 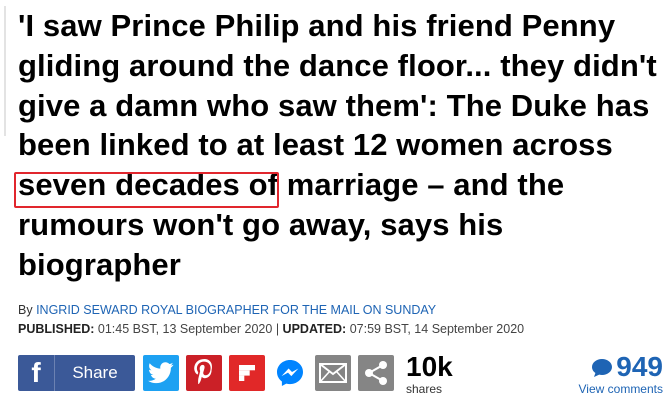 I want to click on facebook-share-button: f Share, so click(x=76, y=373).